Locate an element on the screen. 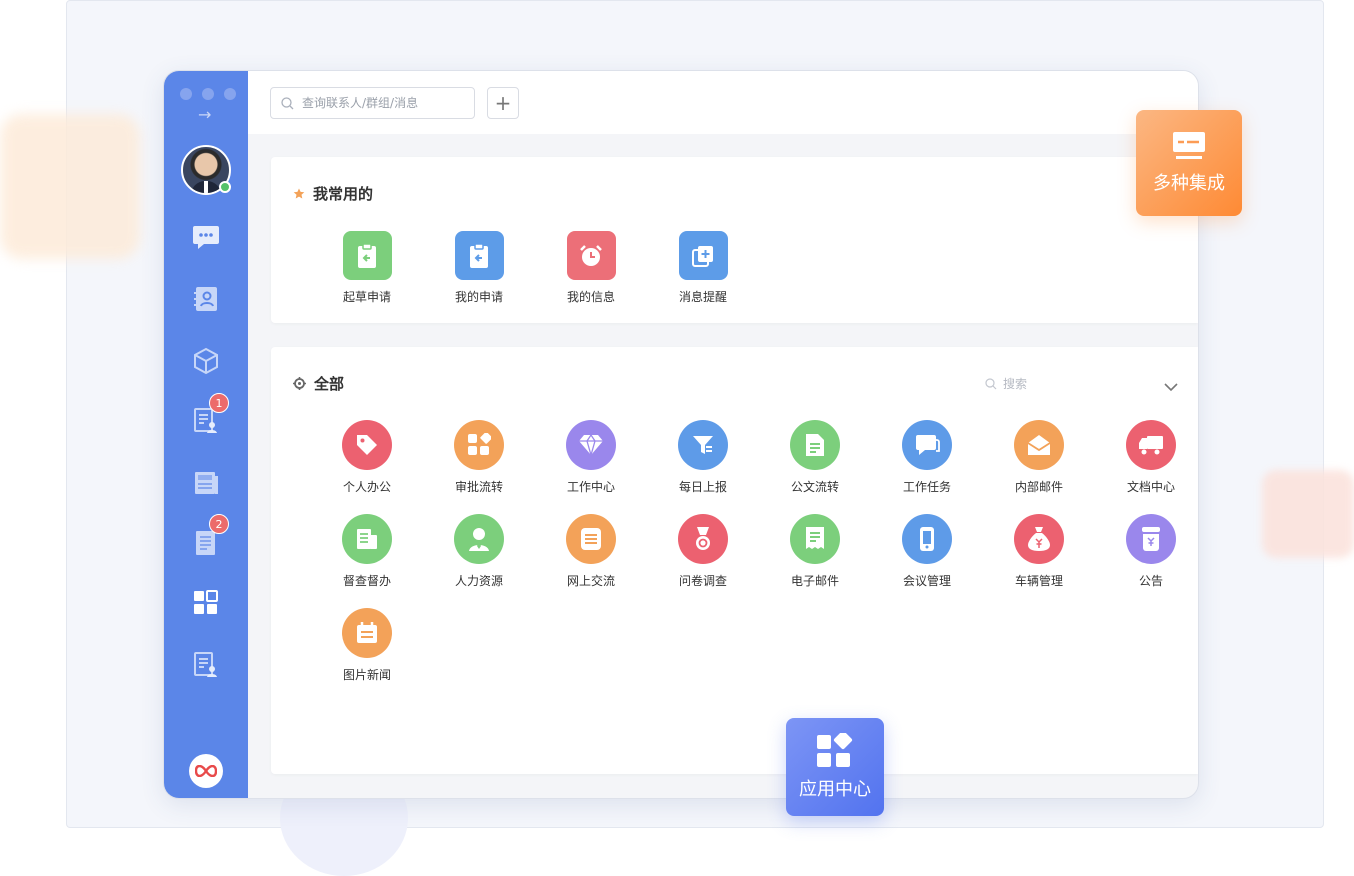  add-copy-icon is located at coordinates (703, 255).